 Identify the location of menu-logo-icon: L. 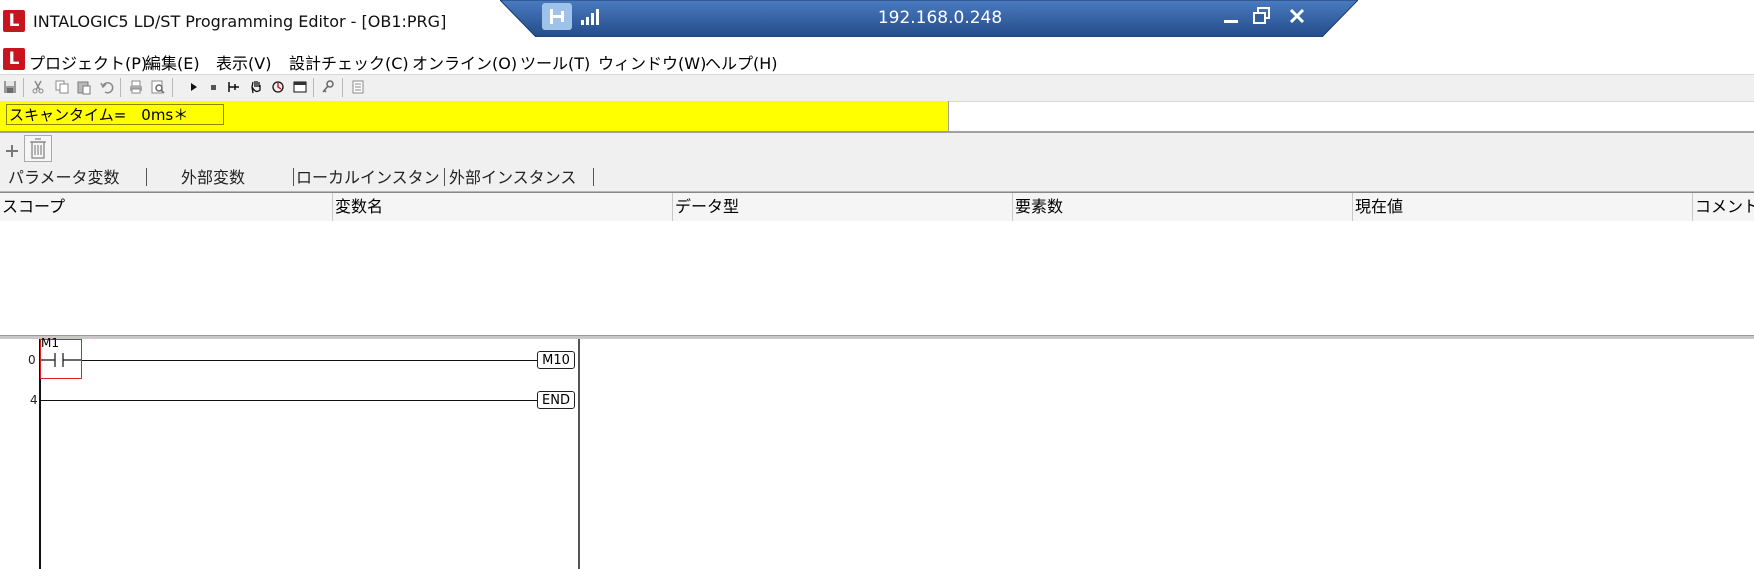
(14, 59).